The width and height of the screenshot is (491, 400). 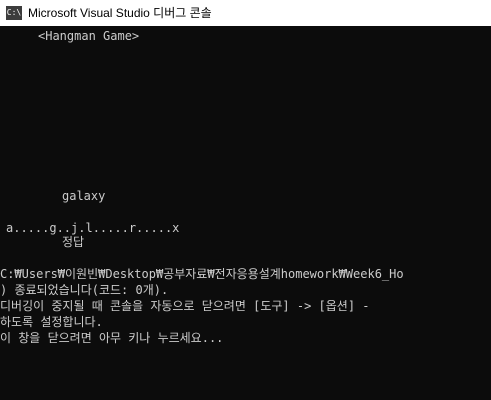 What do you see at coordinates (93, 228) in the screenshot?
I see `guessed-letters: a.....g..j.l.....r.....x` at bounding box center [93, 228].